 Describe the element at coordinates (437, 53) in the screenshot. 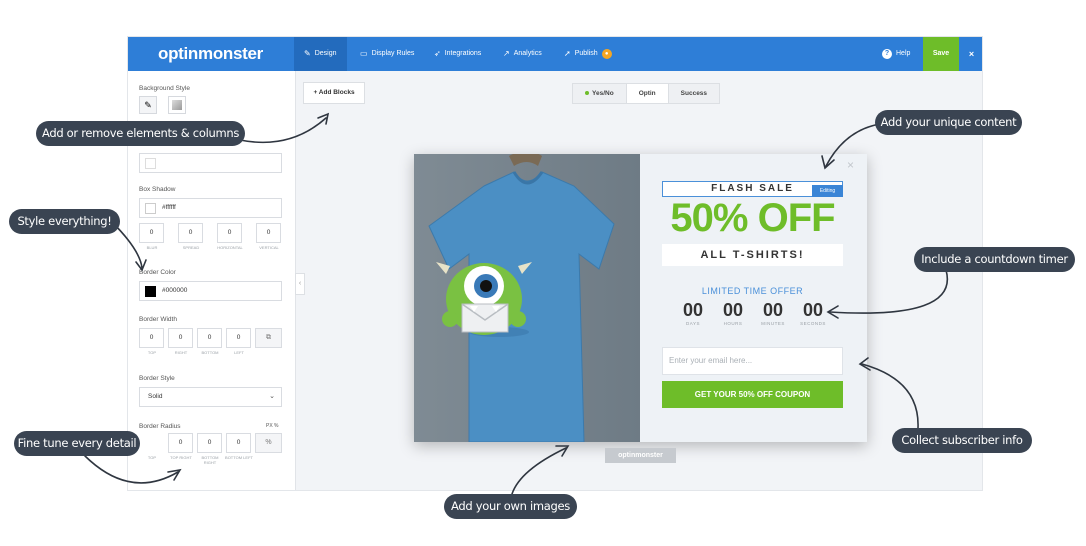

I see `plane-icon: ➶` at that location.